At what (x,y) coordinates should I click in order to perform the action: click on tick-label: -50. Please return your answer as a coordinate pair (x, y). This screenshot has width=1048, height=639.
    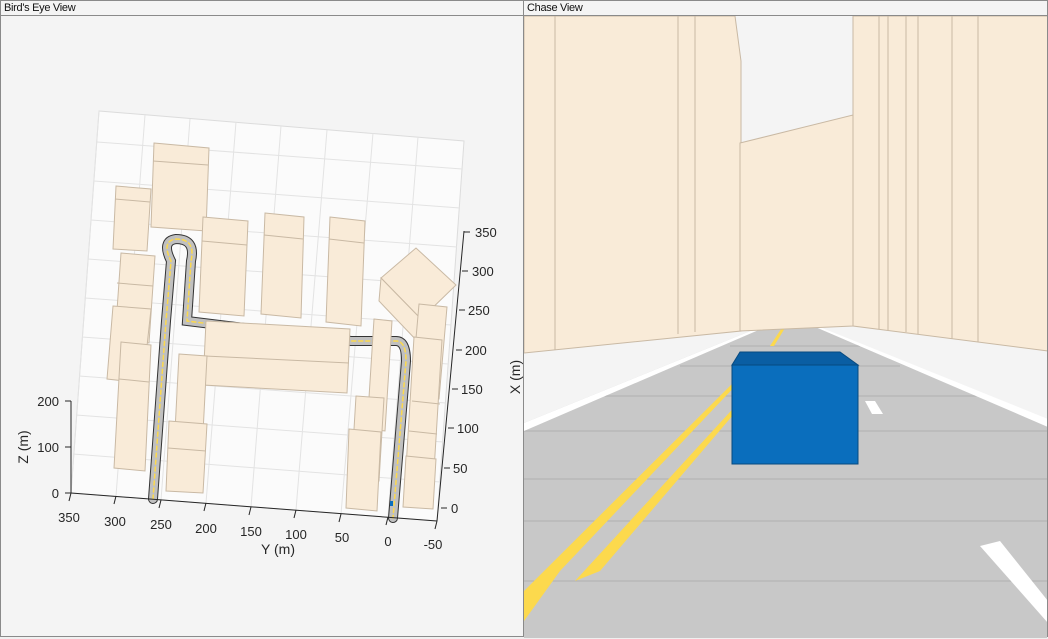
    Looking at the image, I should click on (433, 544).